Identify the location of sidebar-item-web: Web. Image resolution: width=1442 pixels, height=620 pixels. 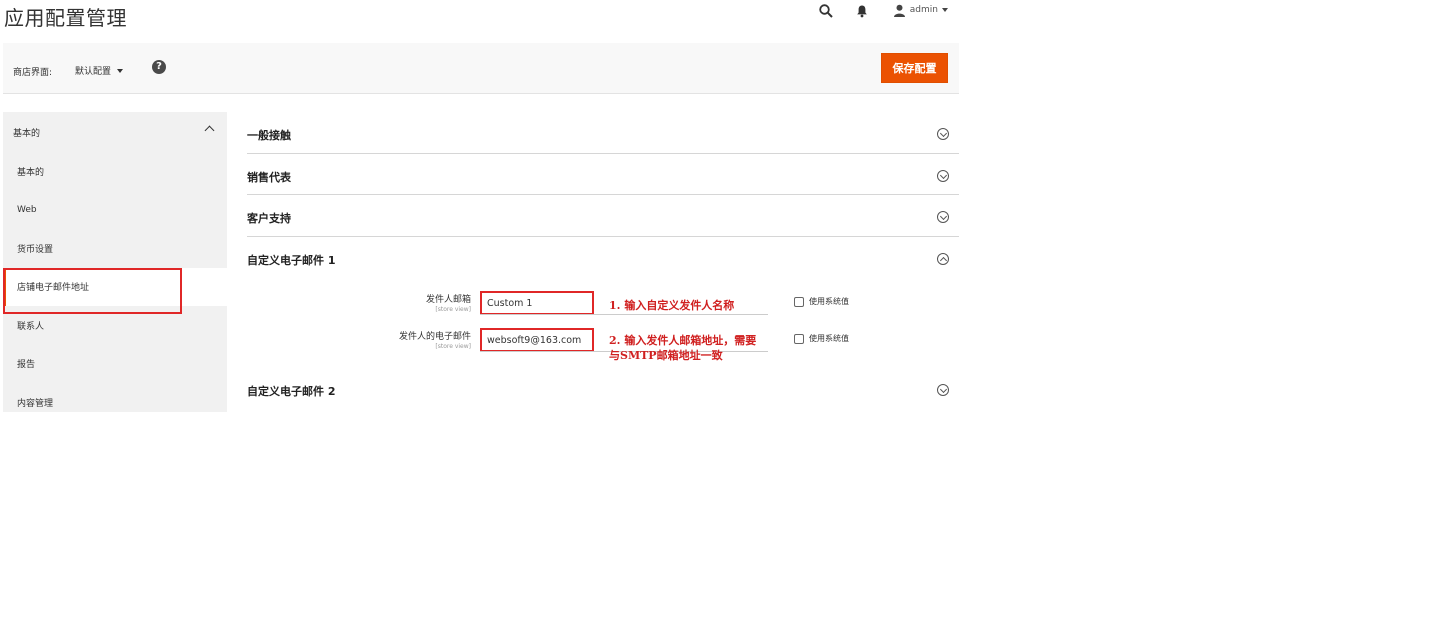
(115, 210).